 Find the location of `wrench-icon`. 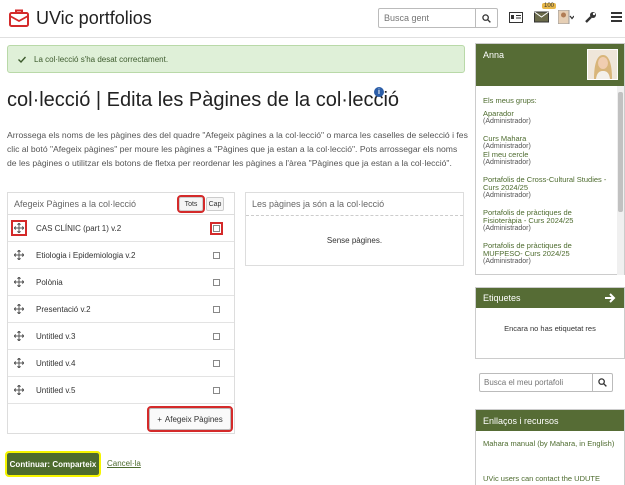

wrench-icon is located at coordinates (591, 17).